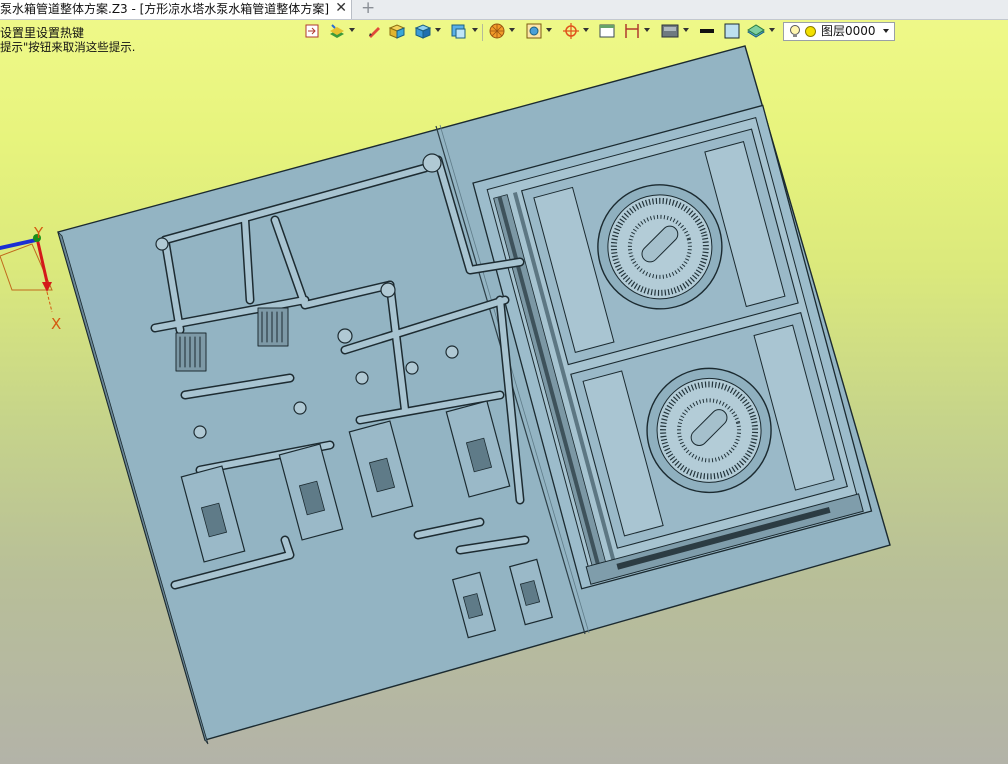 This screenshot has height=764, width=1008. What do you see at coordinates (337, 32) in the screenshot?
I see `layers-stack-icon` at bounding box center [337, 32].